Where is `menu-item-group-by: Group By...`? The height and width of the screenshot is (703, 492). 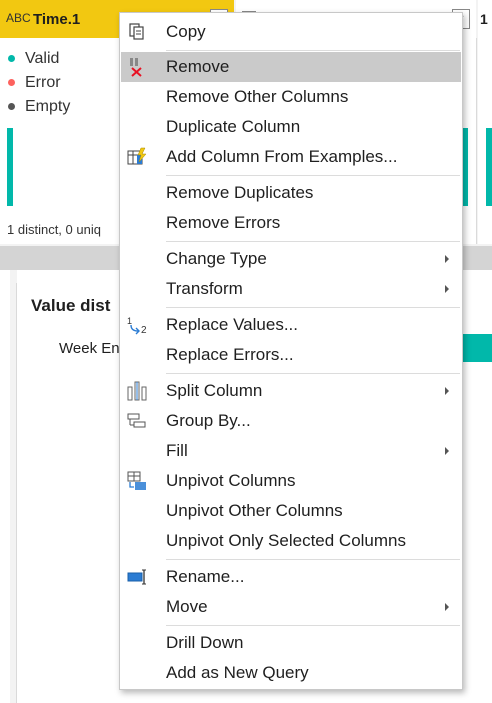
menu-item-group-by: Group By... is located at coordinates (291, 421).